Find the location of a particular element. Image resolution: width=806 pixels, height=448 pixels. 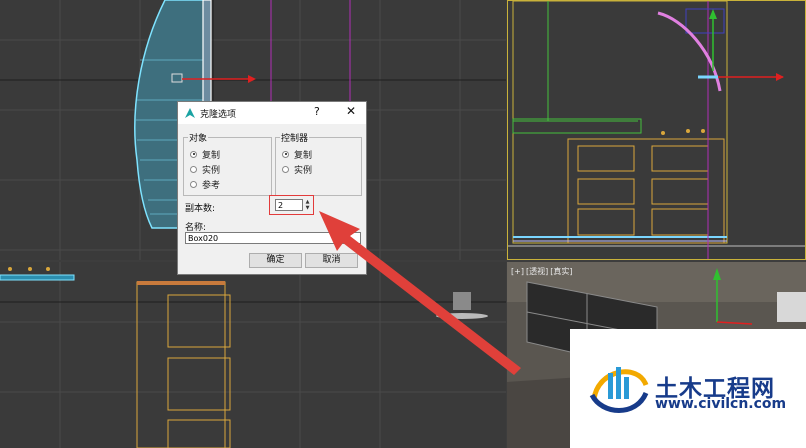

watermark: 土木工程网 www.civilcn.com is located at coordinates (688, 388).